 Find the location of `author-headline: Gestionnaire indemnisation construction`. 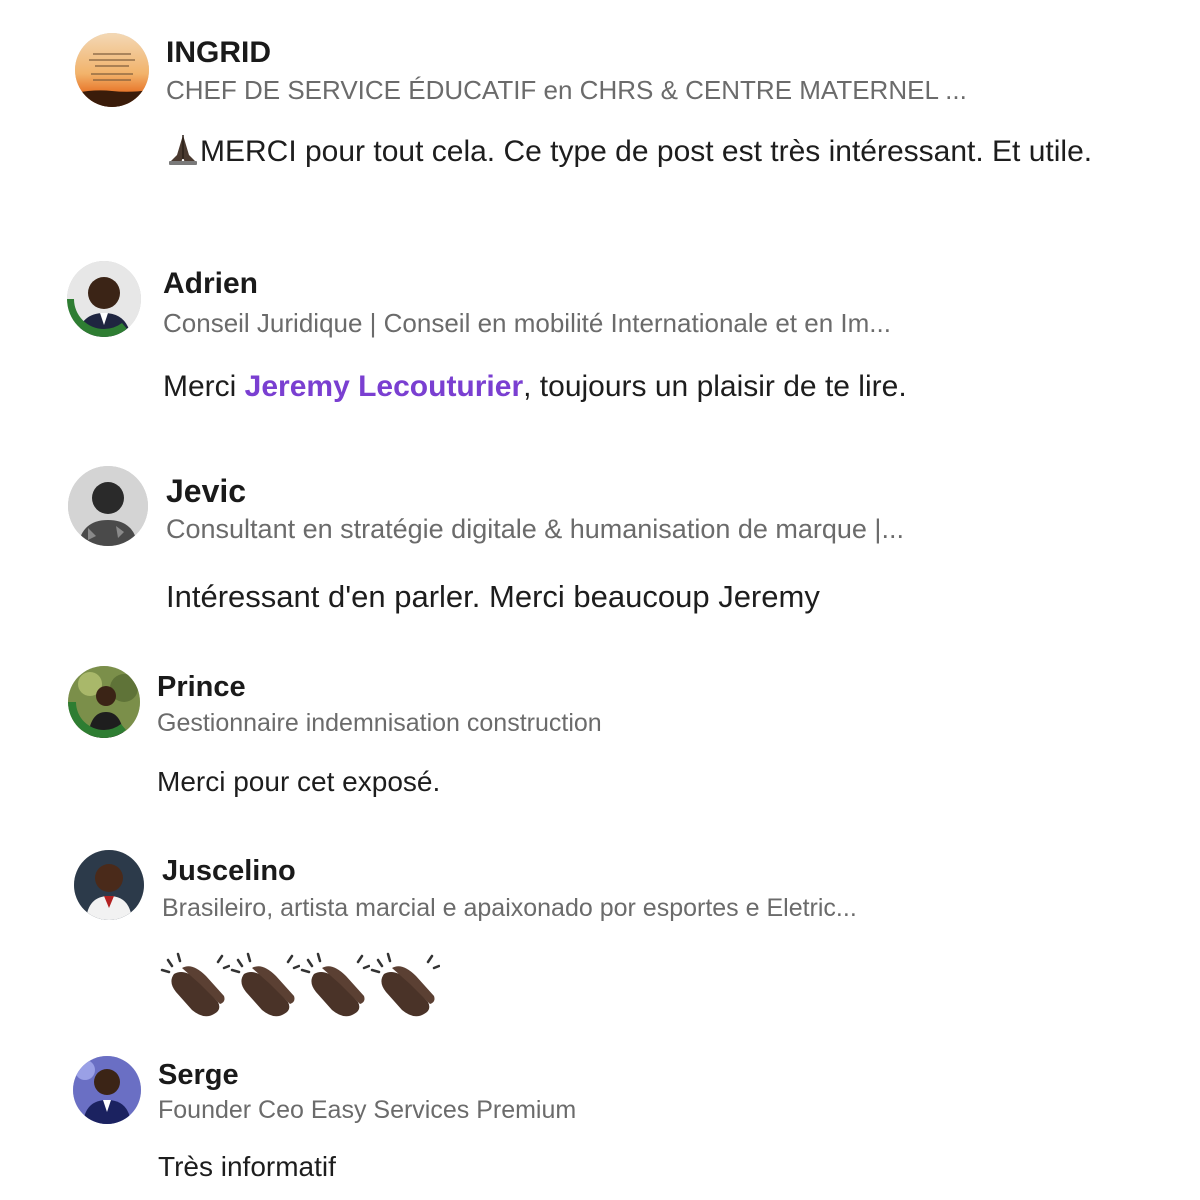

author-headline: Gestionnaire indemnisation construction is located at coordinates (379, 723).